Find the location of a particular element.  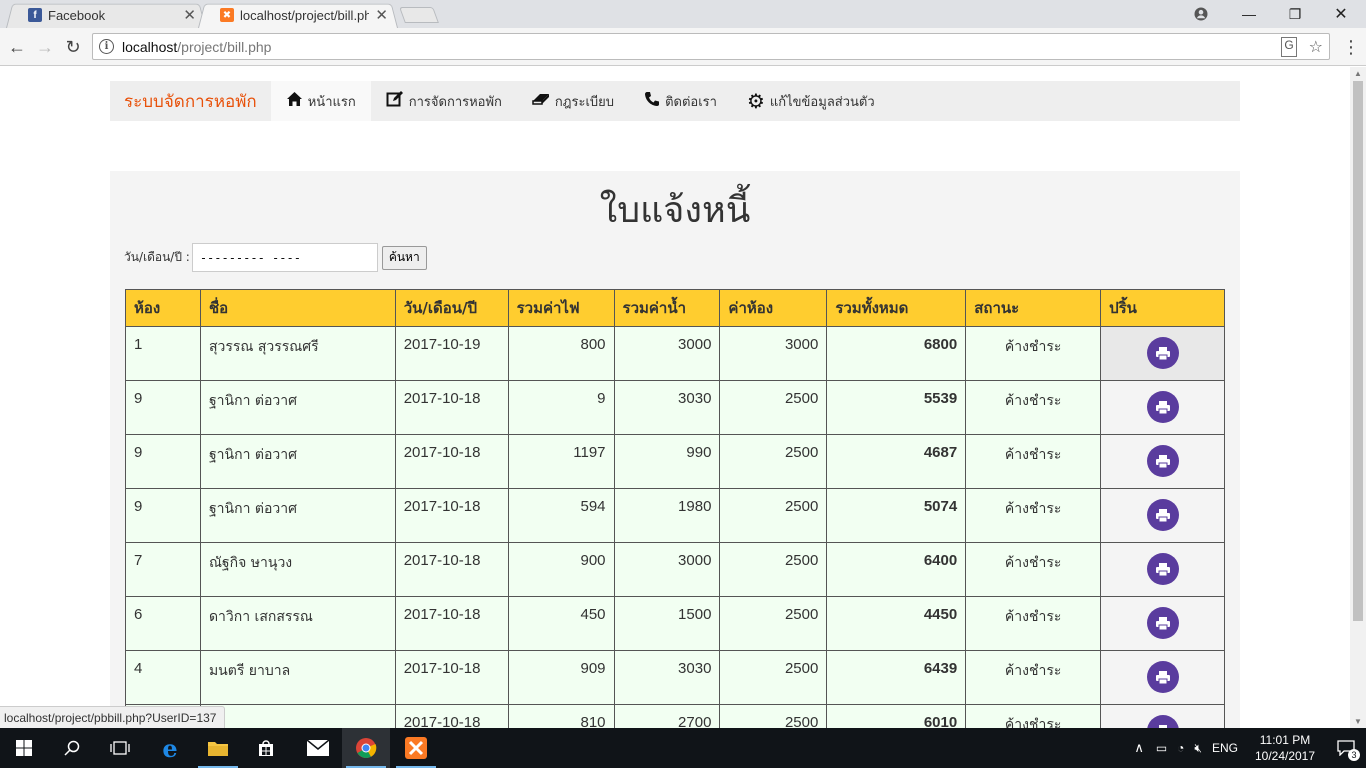

reload-icon: ↻ is located at coordinates (73, 47).